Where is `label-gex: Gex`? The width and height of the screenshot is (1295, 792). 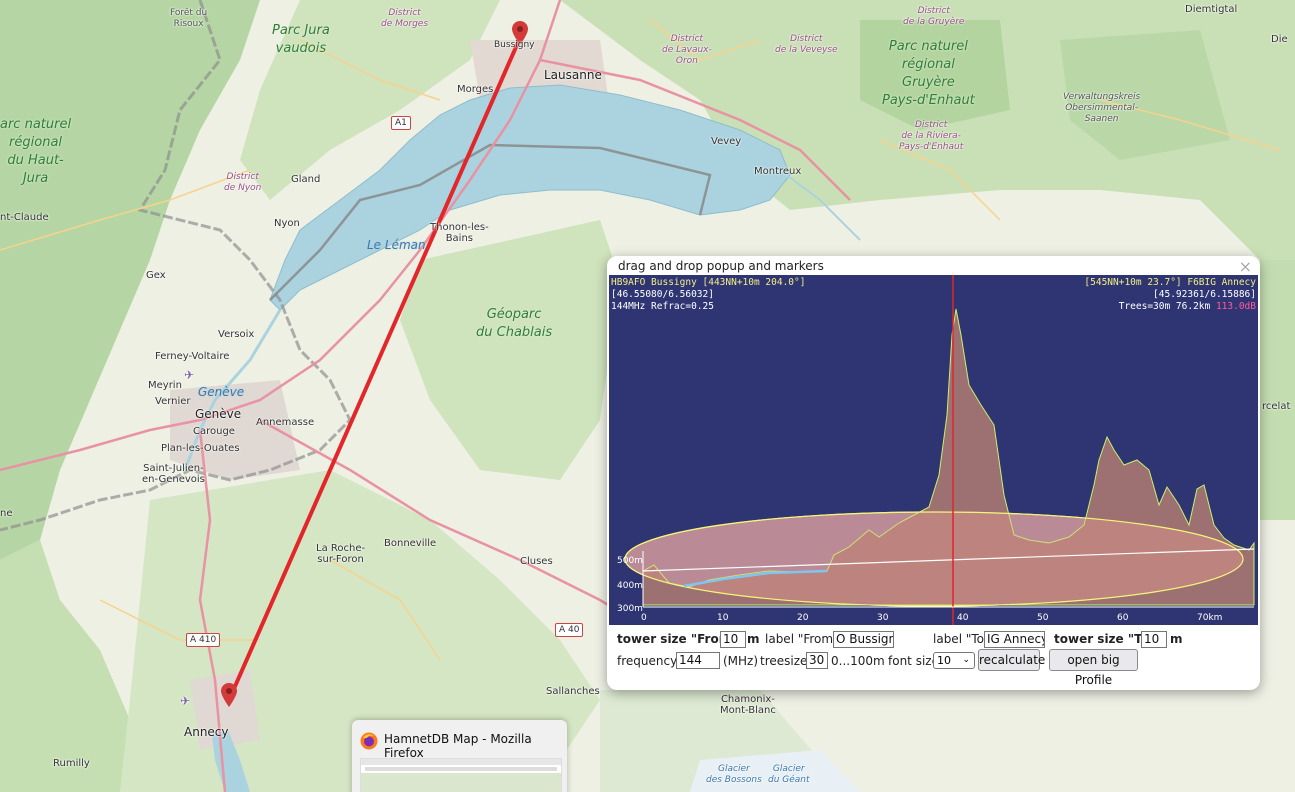 label-gex: Gex is located at coordinates (156, 275).